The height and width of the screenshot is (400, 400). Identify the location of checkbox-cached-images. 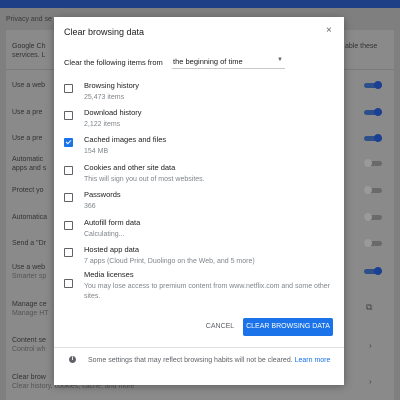
(68, 142).